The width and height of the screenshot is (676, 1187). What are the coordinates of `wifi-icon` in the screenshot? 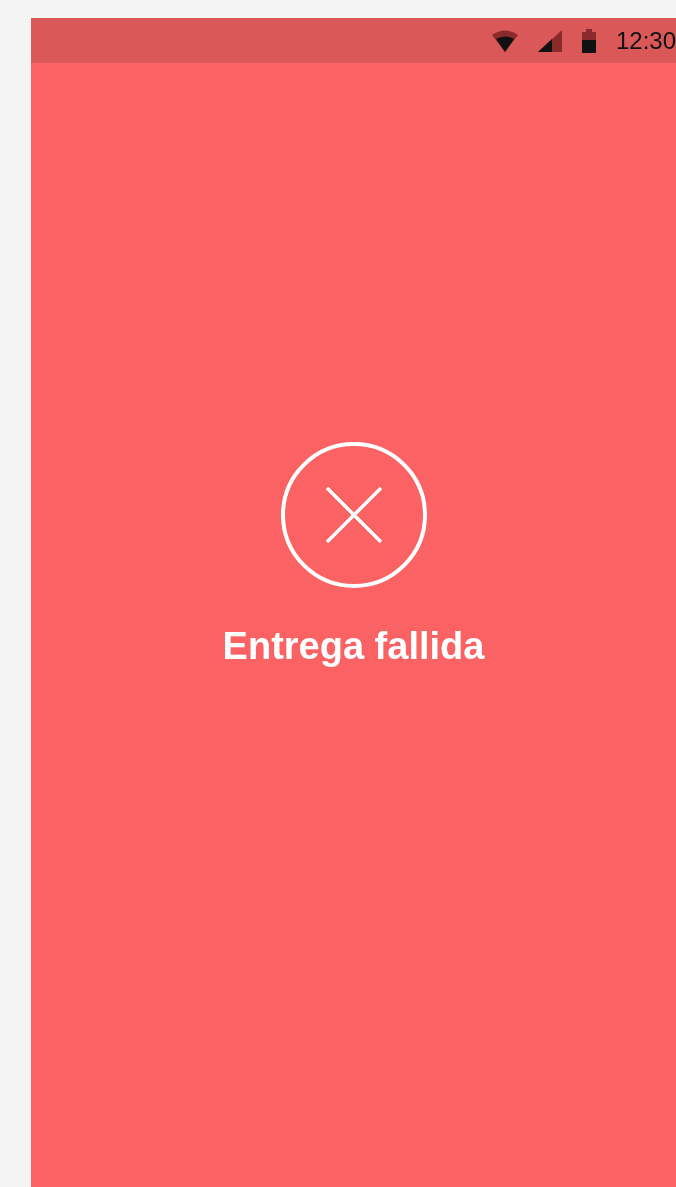 It's located at (504, 40).